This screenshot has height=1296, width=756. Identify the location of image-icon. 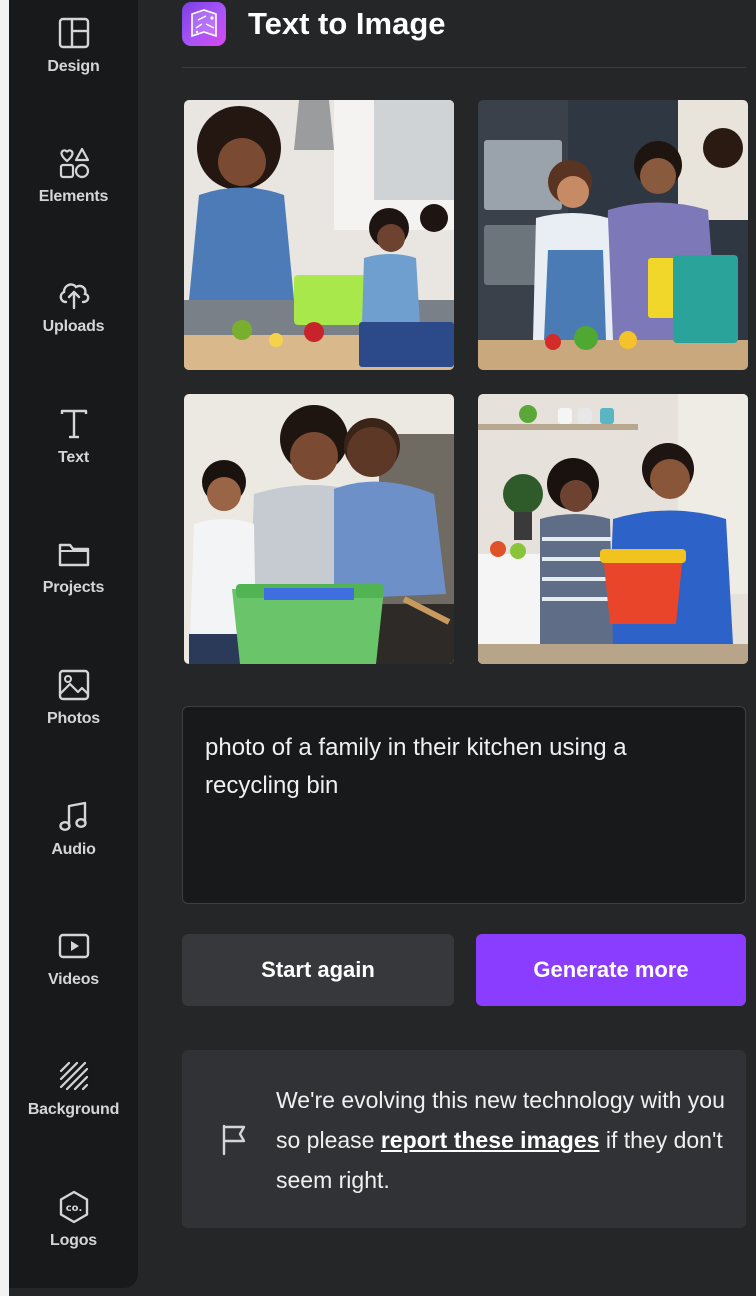
(73, 685).